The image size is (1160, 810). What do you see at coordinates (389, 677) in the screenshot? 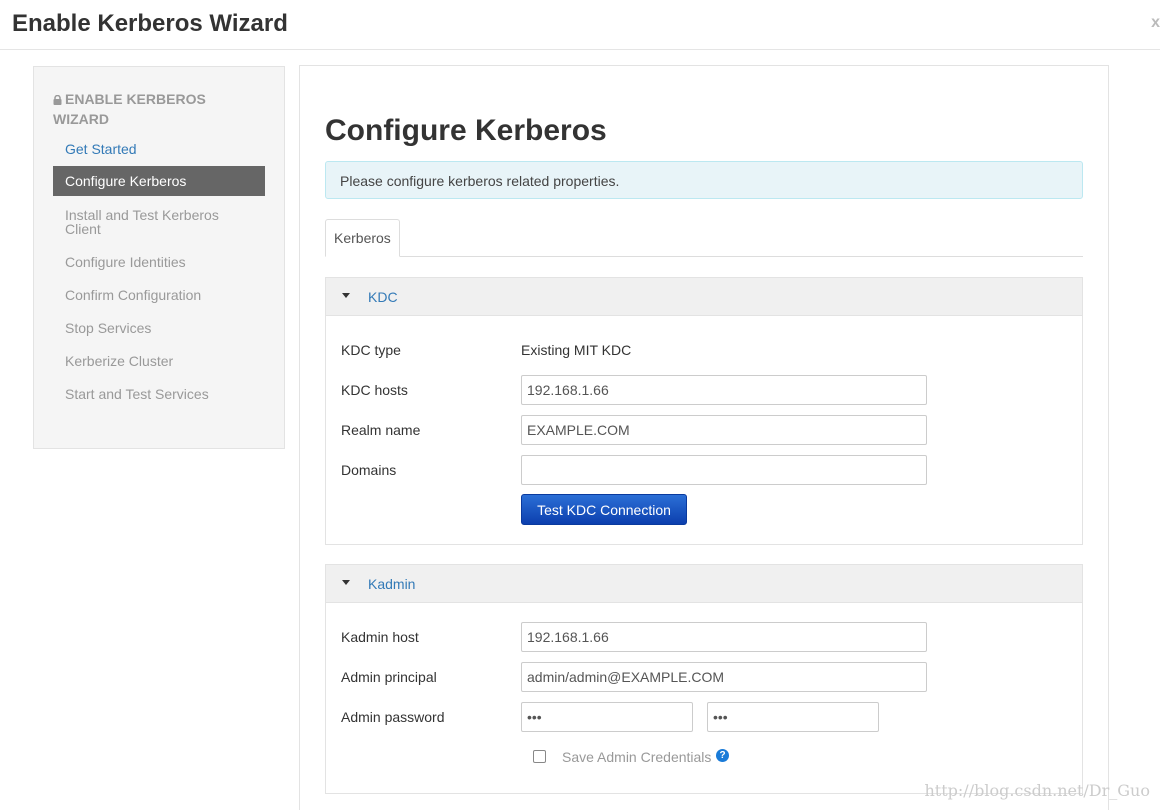
I see `admin-principal-label: Admin principal` at bounding box center [389, 677].